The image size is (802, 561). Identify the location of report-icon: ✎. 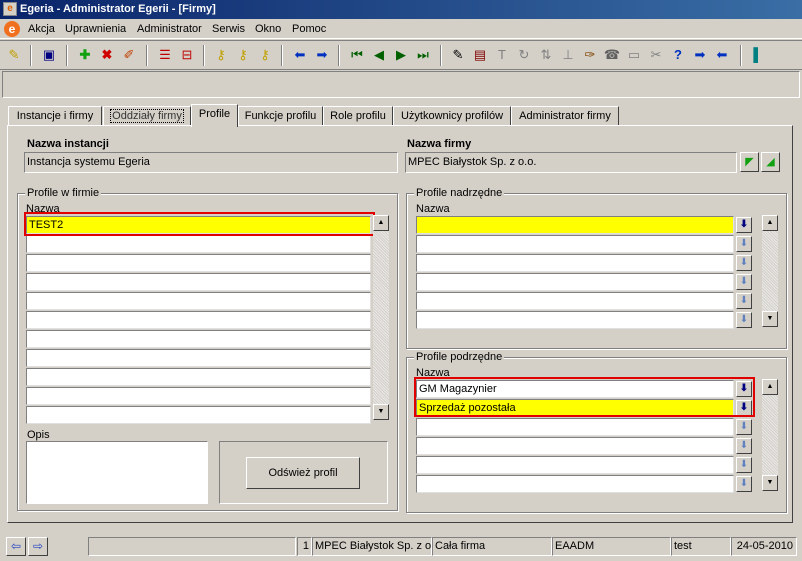
(458, 55).